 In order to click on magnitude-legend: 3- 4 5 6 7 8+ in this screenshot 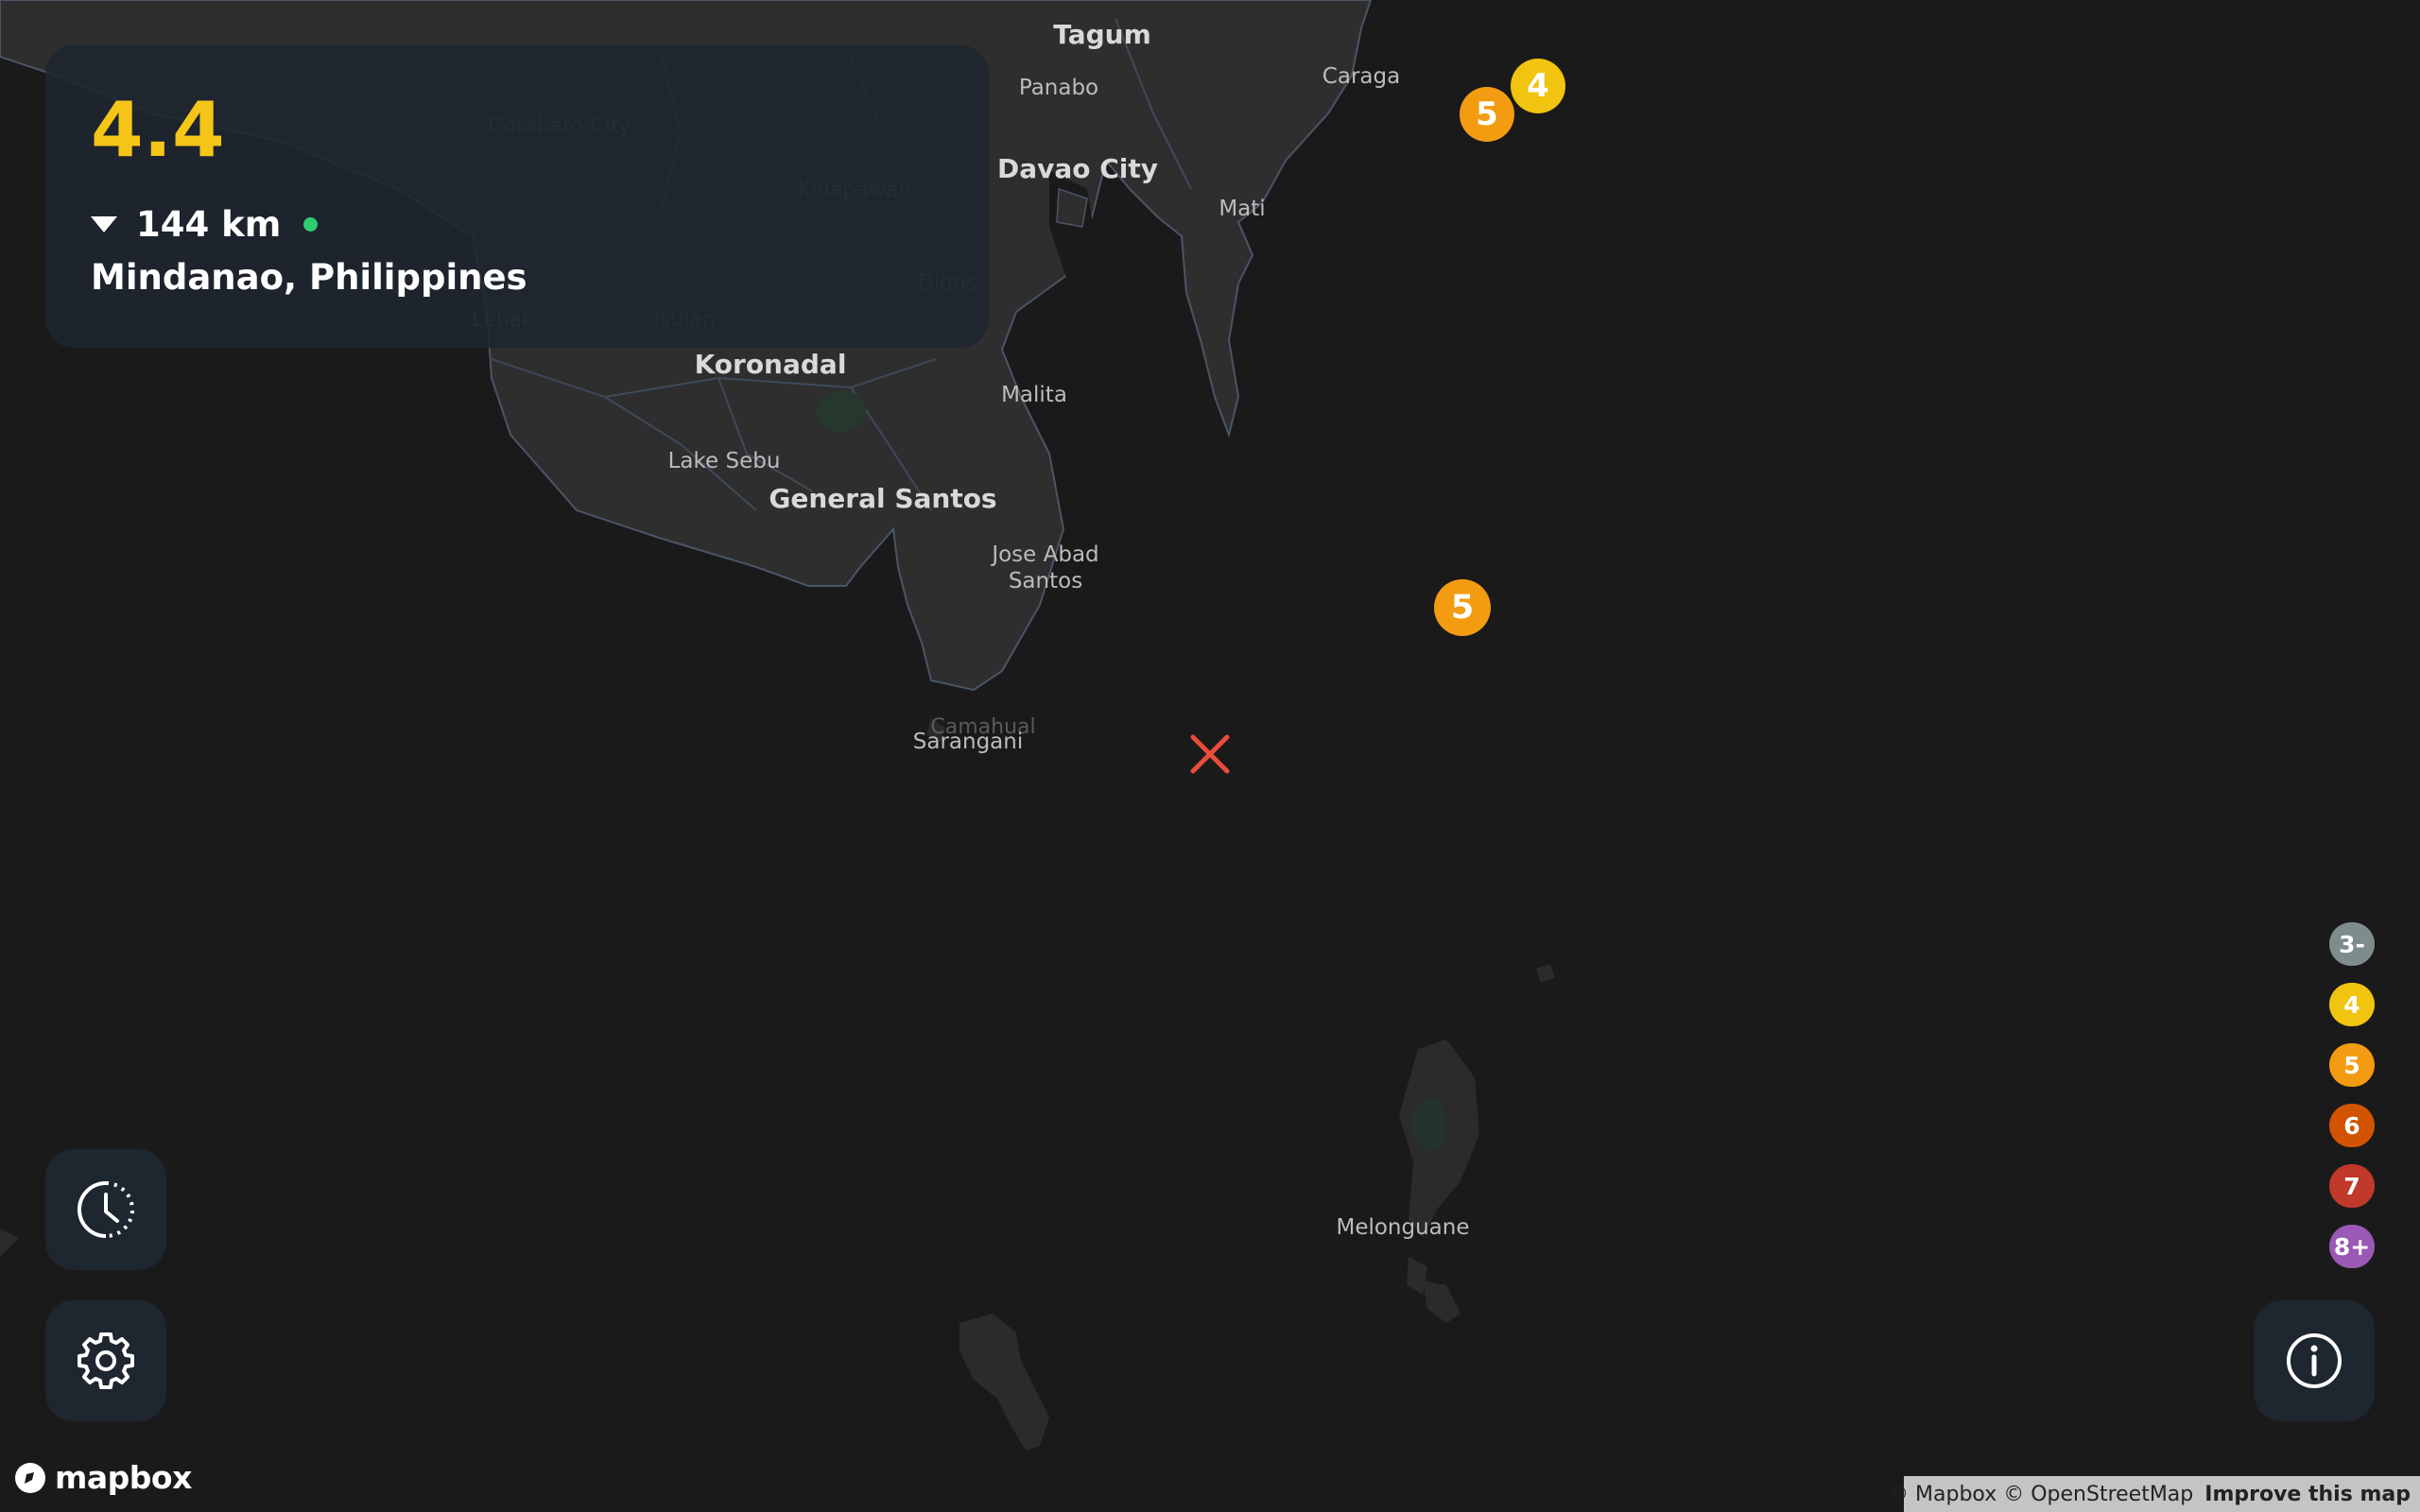, I will do `click(2352, 1103)`.